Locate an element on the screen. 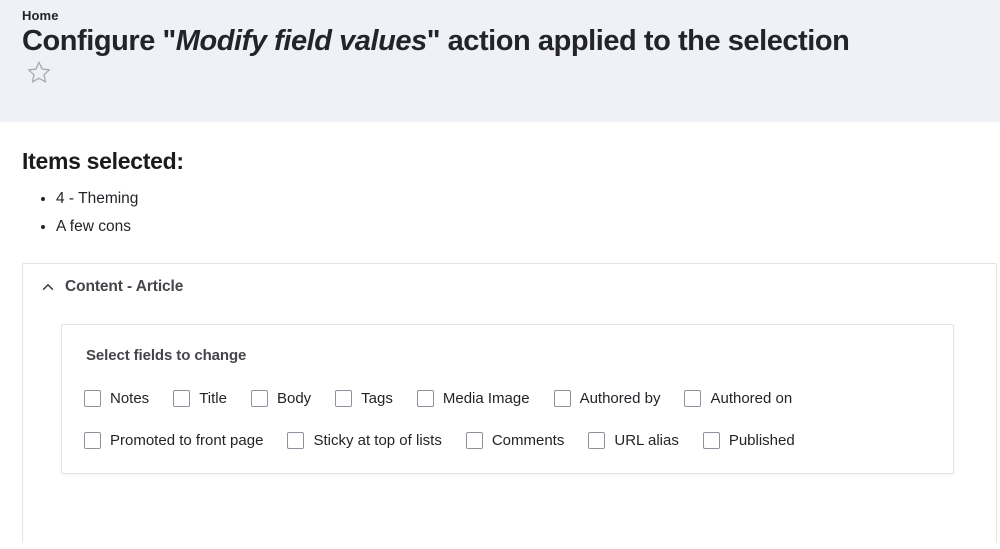  checkbox-authored-by is located at coordinates (562, 398).